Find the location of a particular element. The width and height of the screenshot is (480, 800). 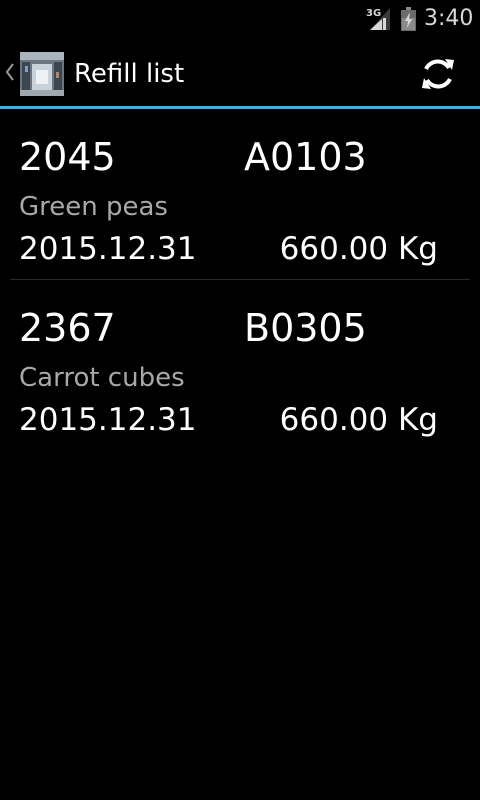

refresh-button is located at coordinates (438, 74).